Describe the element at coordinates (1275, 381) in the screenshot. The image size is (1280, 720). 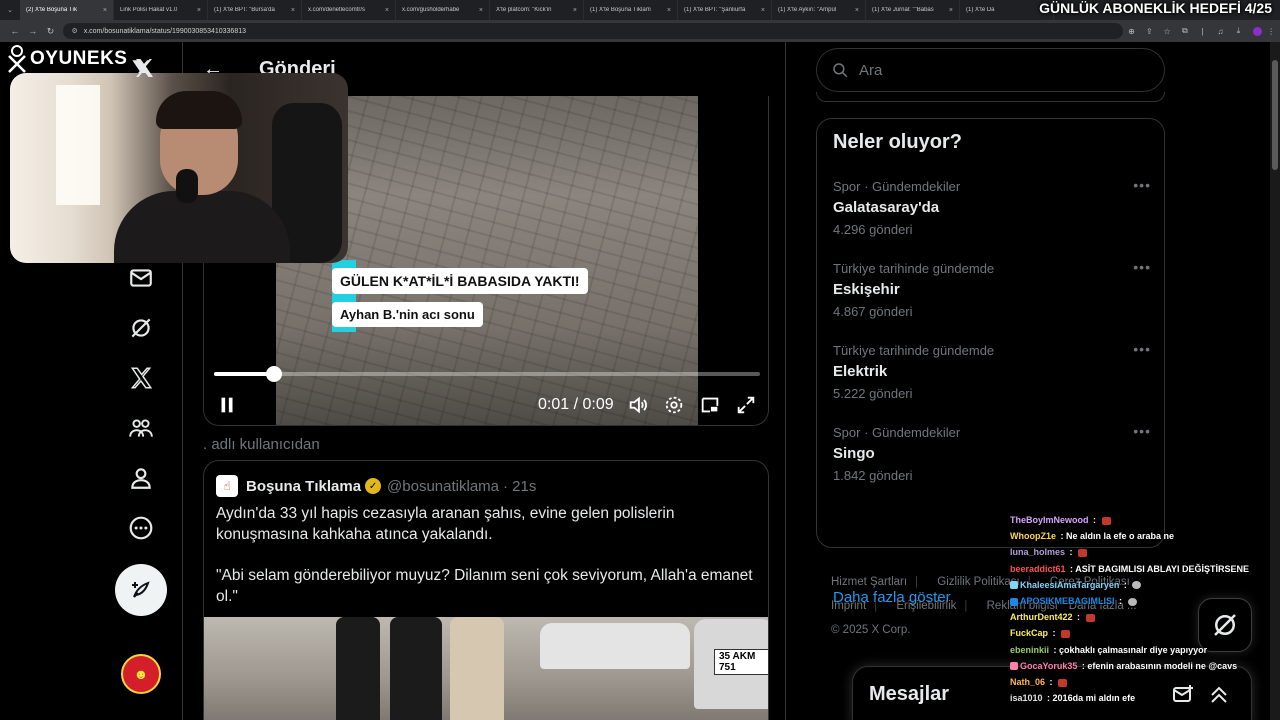
I see `scrollbar` at that location.